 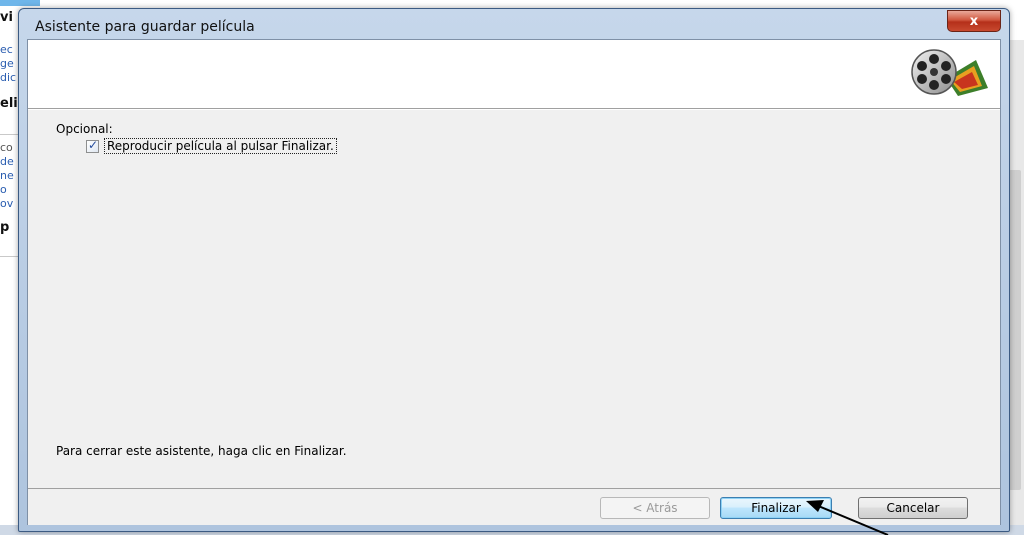 I want to click on wizard-footer: < Atrás Finalizar Cancelar, so click(x=514, y=507).